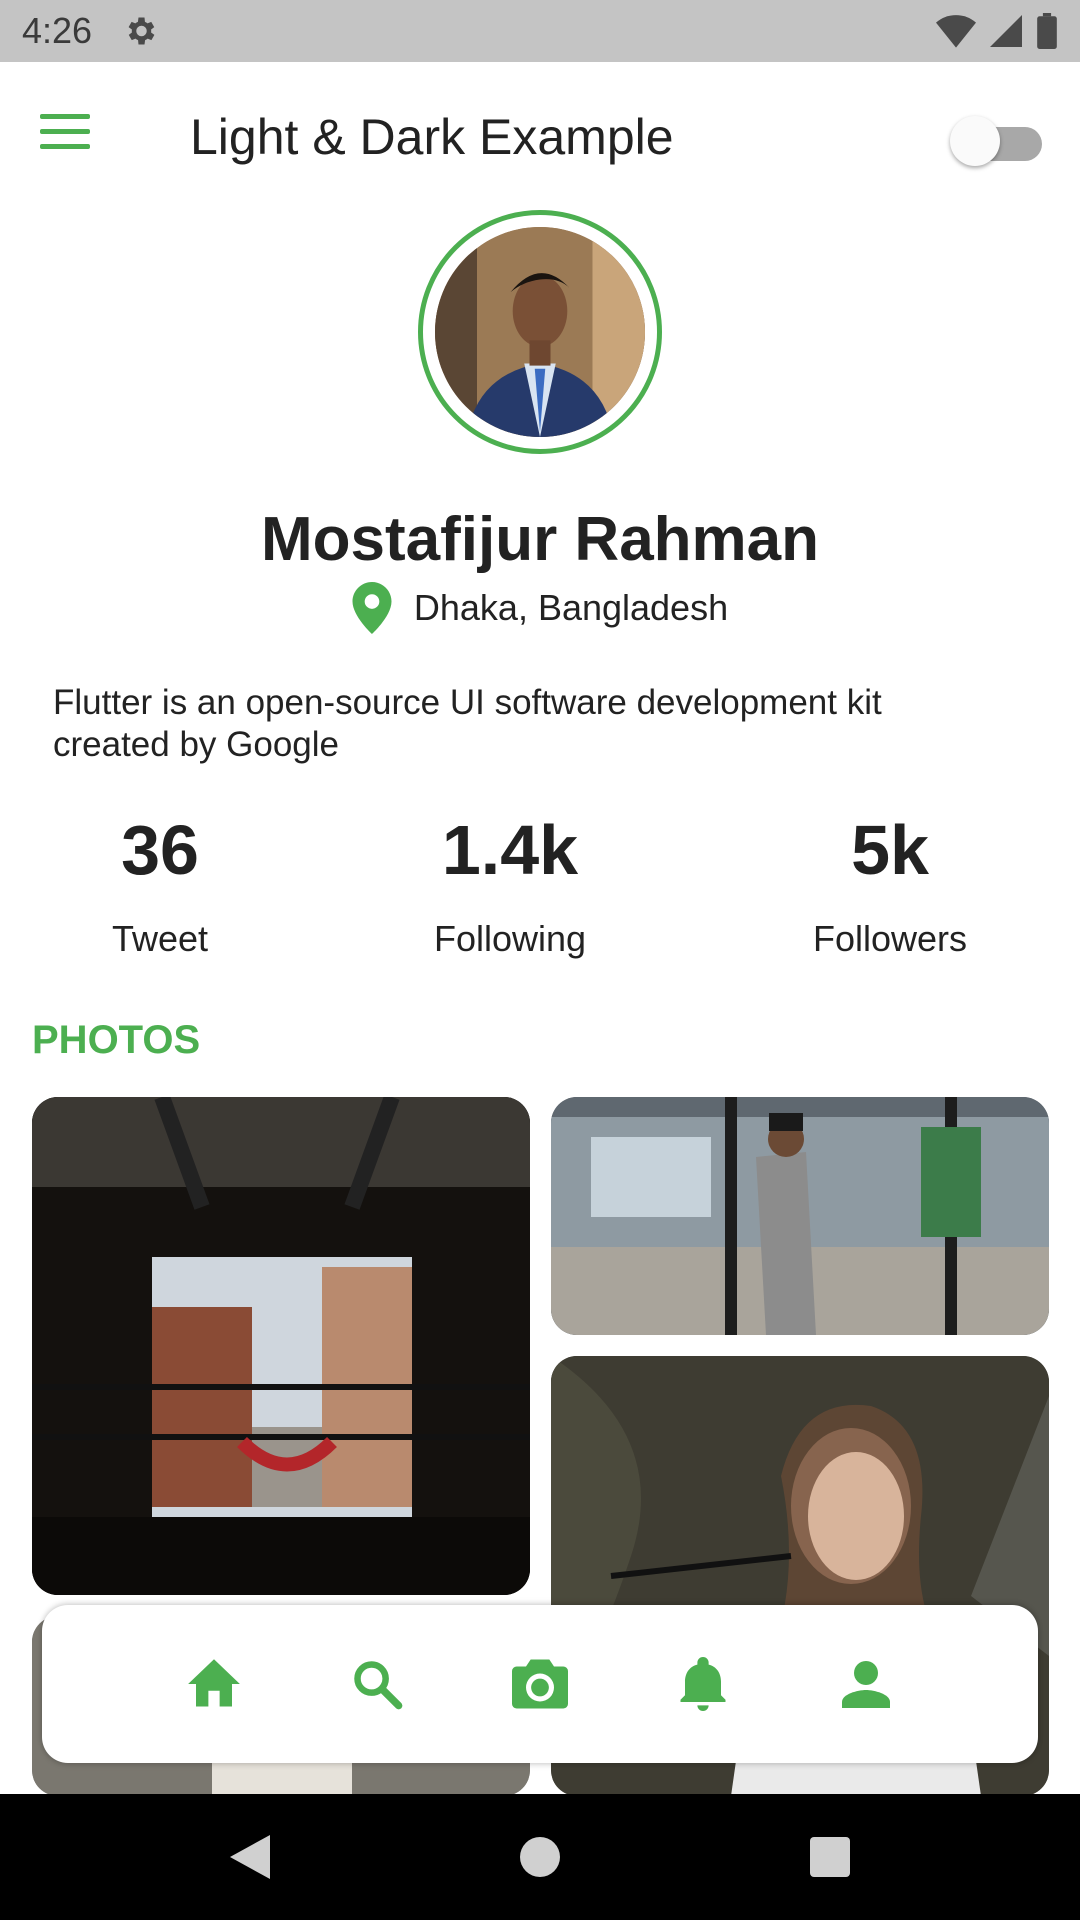 This screenshot has width=1080, height=1920. Describe the element at coordinates (141, 31) in the screenshot. I see `settings-icon` at that location.